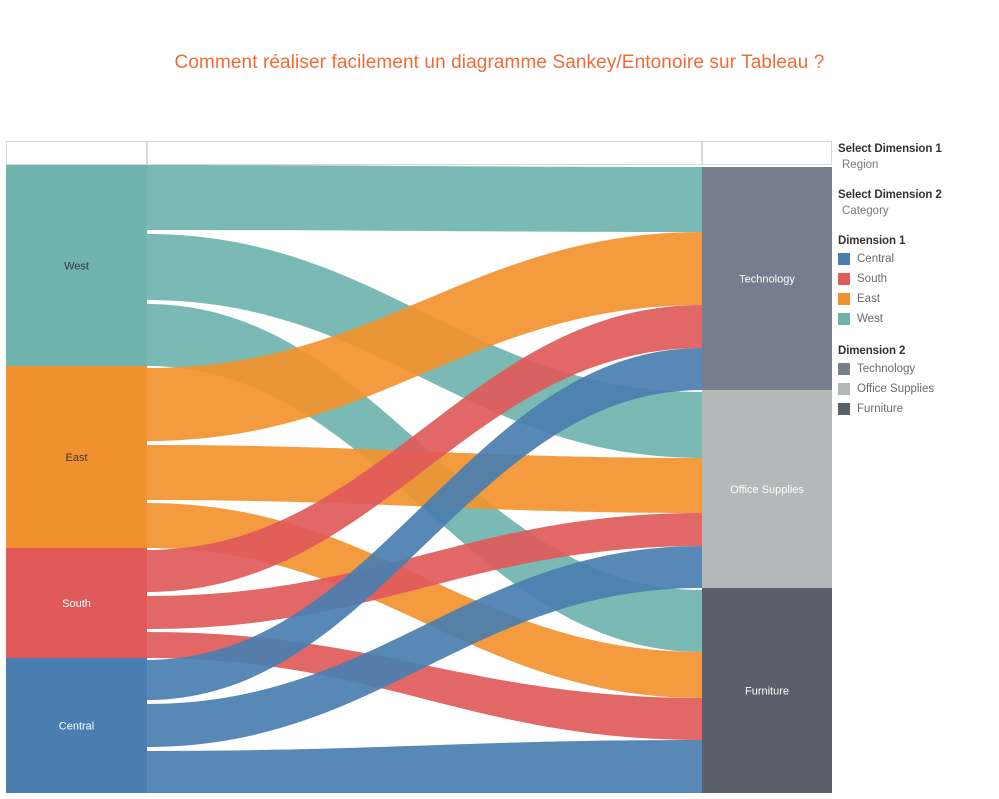 The height and width of the screenshot is (799, 999). What do you see at coordinates (918, 319) in the screenshot?
I see `legend-dim1-item-west: West` at bounding box center [918, 319].